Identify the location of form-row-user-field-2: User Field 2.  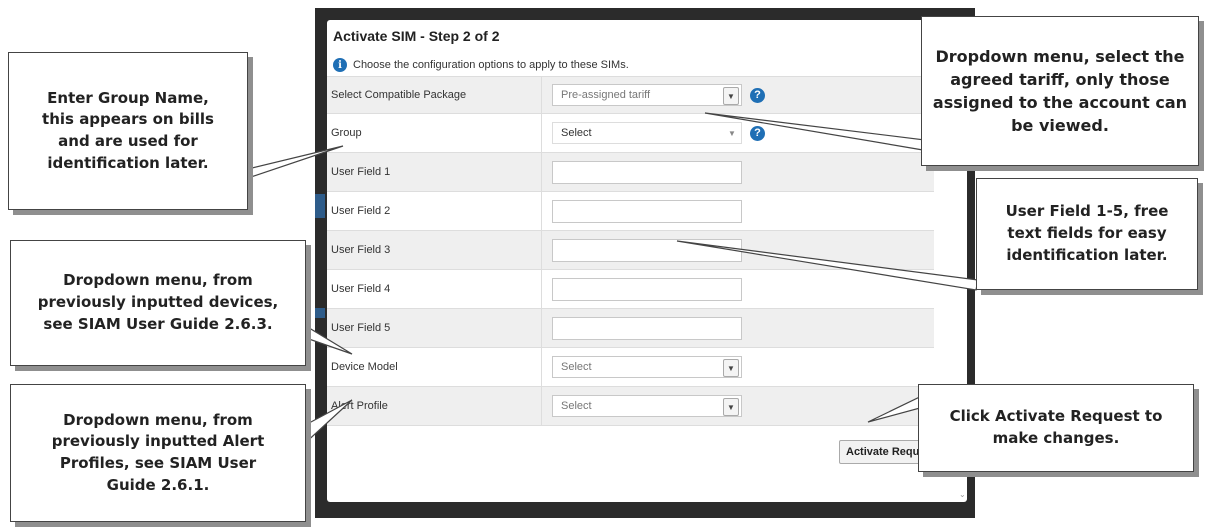
(630, 211).